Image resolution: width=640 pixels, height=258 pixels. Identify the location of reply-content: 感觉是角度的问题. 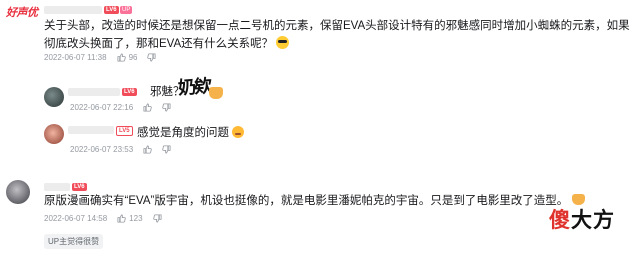
(191, 133).